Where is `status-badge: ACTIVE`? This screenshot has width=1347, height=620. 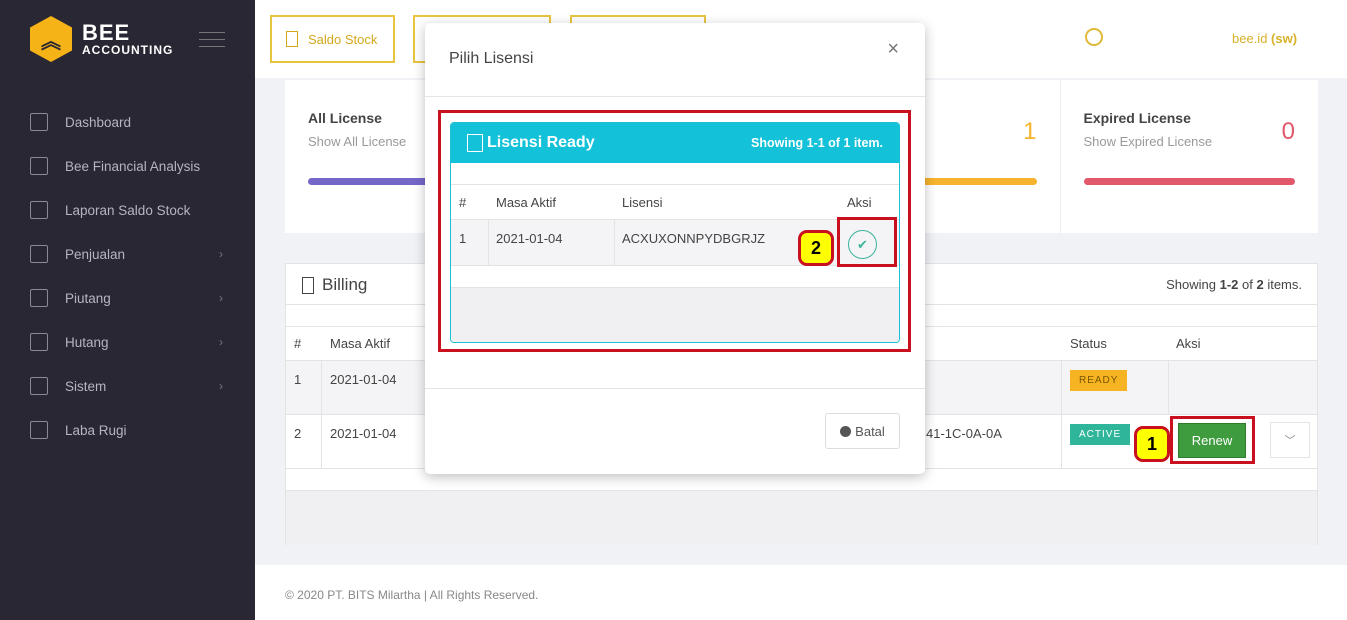
status-badge: ACTIVE is located at coordinates (1100, 434).